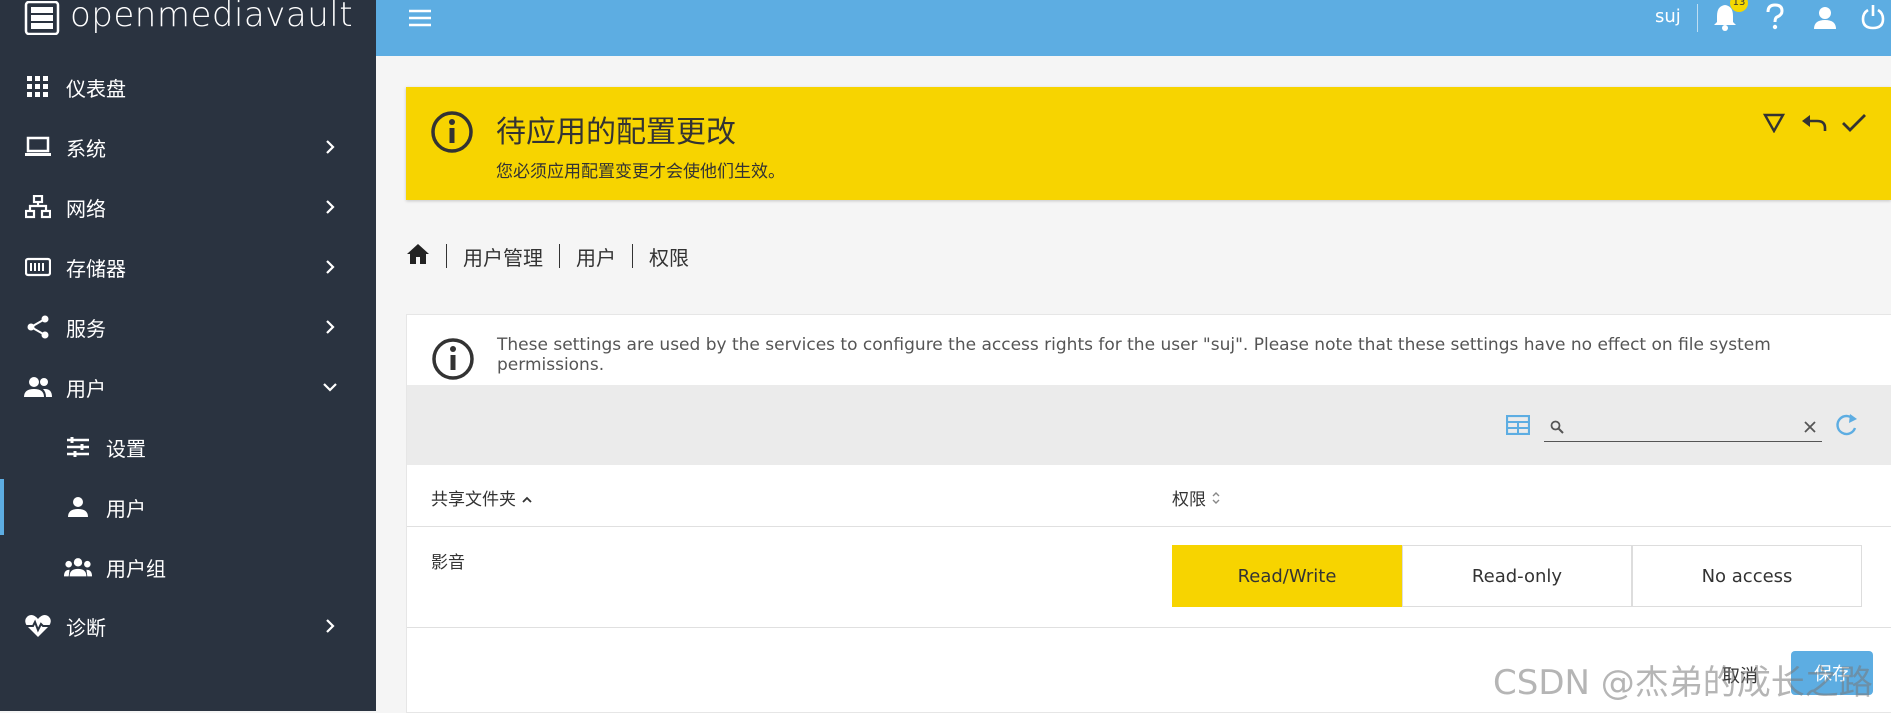  Describe the element at coordinates (640, 172) in the screenshot. I see `banner-text: 您必须应用配置变更才会使他们生效。` at that location.